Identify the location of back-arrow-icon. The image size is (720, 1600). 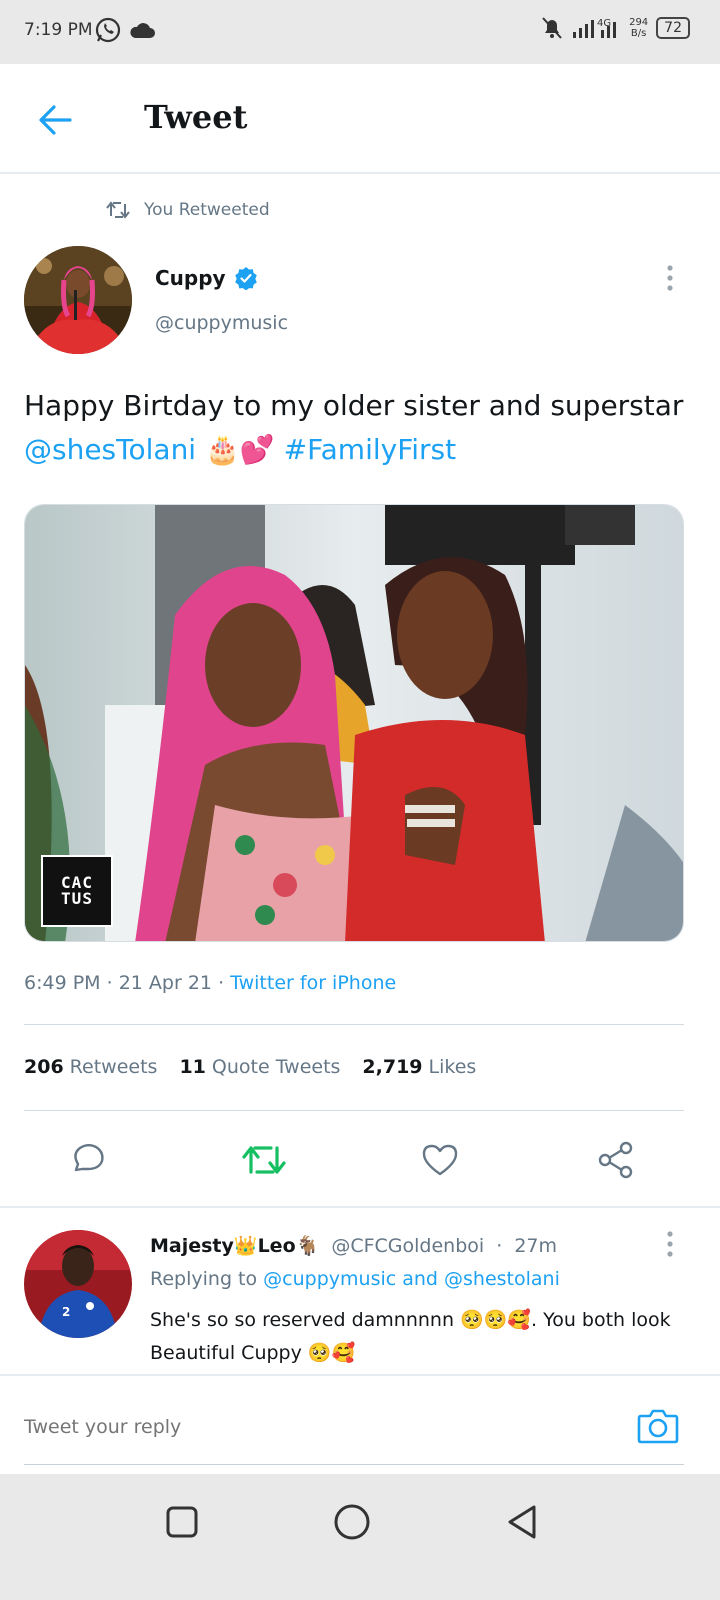
(56, 120).